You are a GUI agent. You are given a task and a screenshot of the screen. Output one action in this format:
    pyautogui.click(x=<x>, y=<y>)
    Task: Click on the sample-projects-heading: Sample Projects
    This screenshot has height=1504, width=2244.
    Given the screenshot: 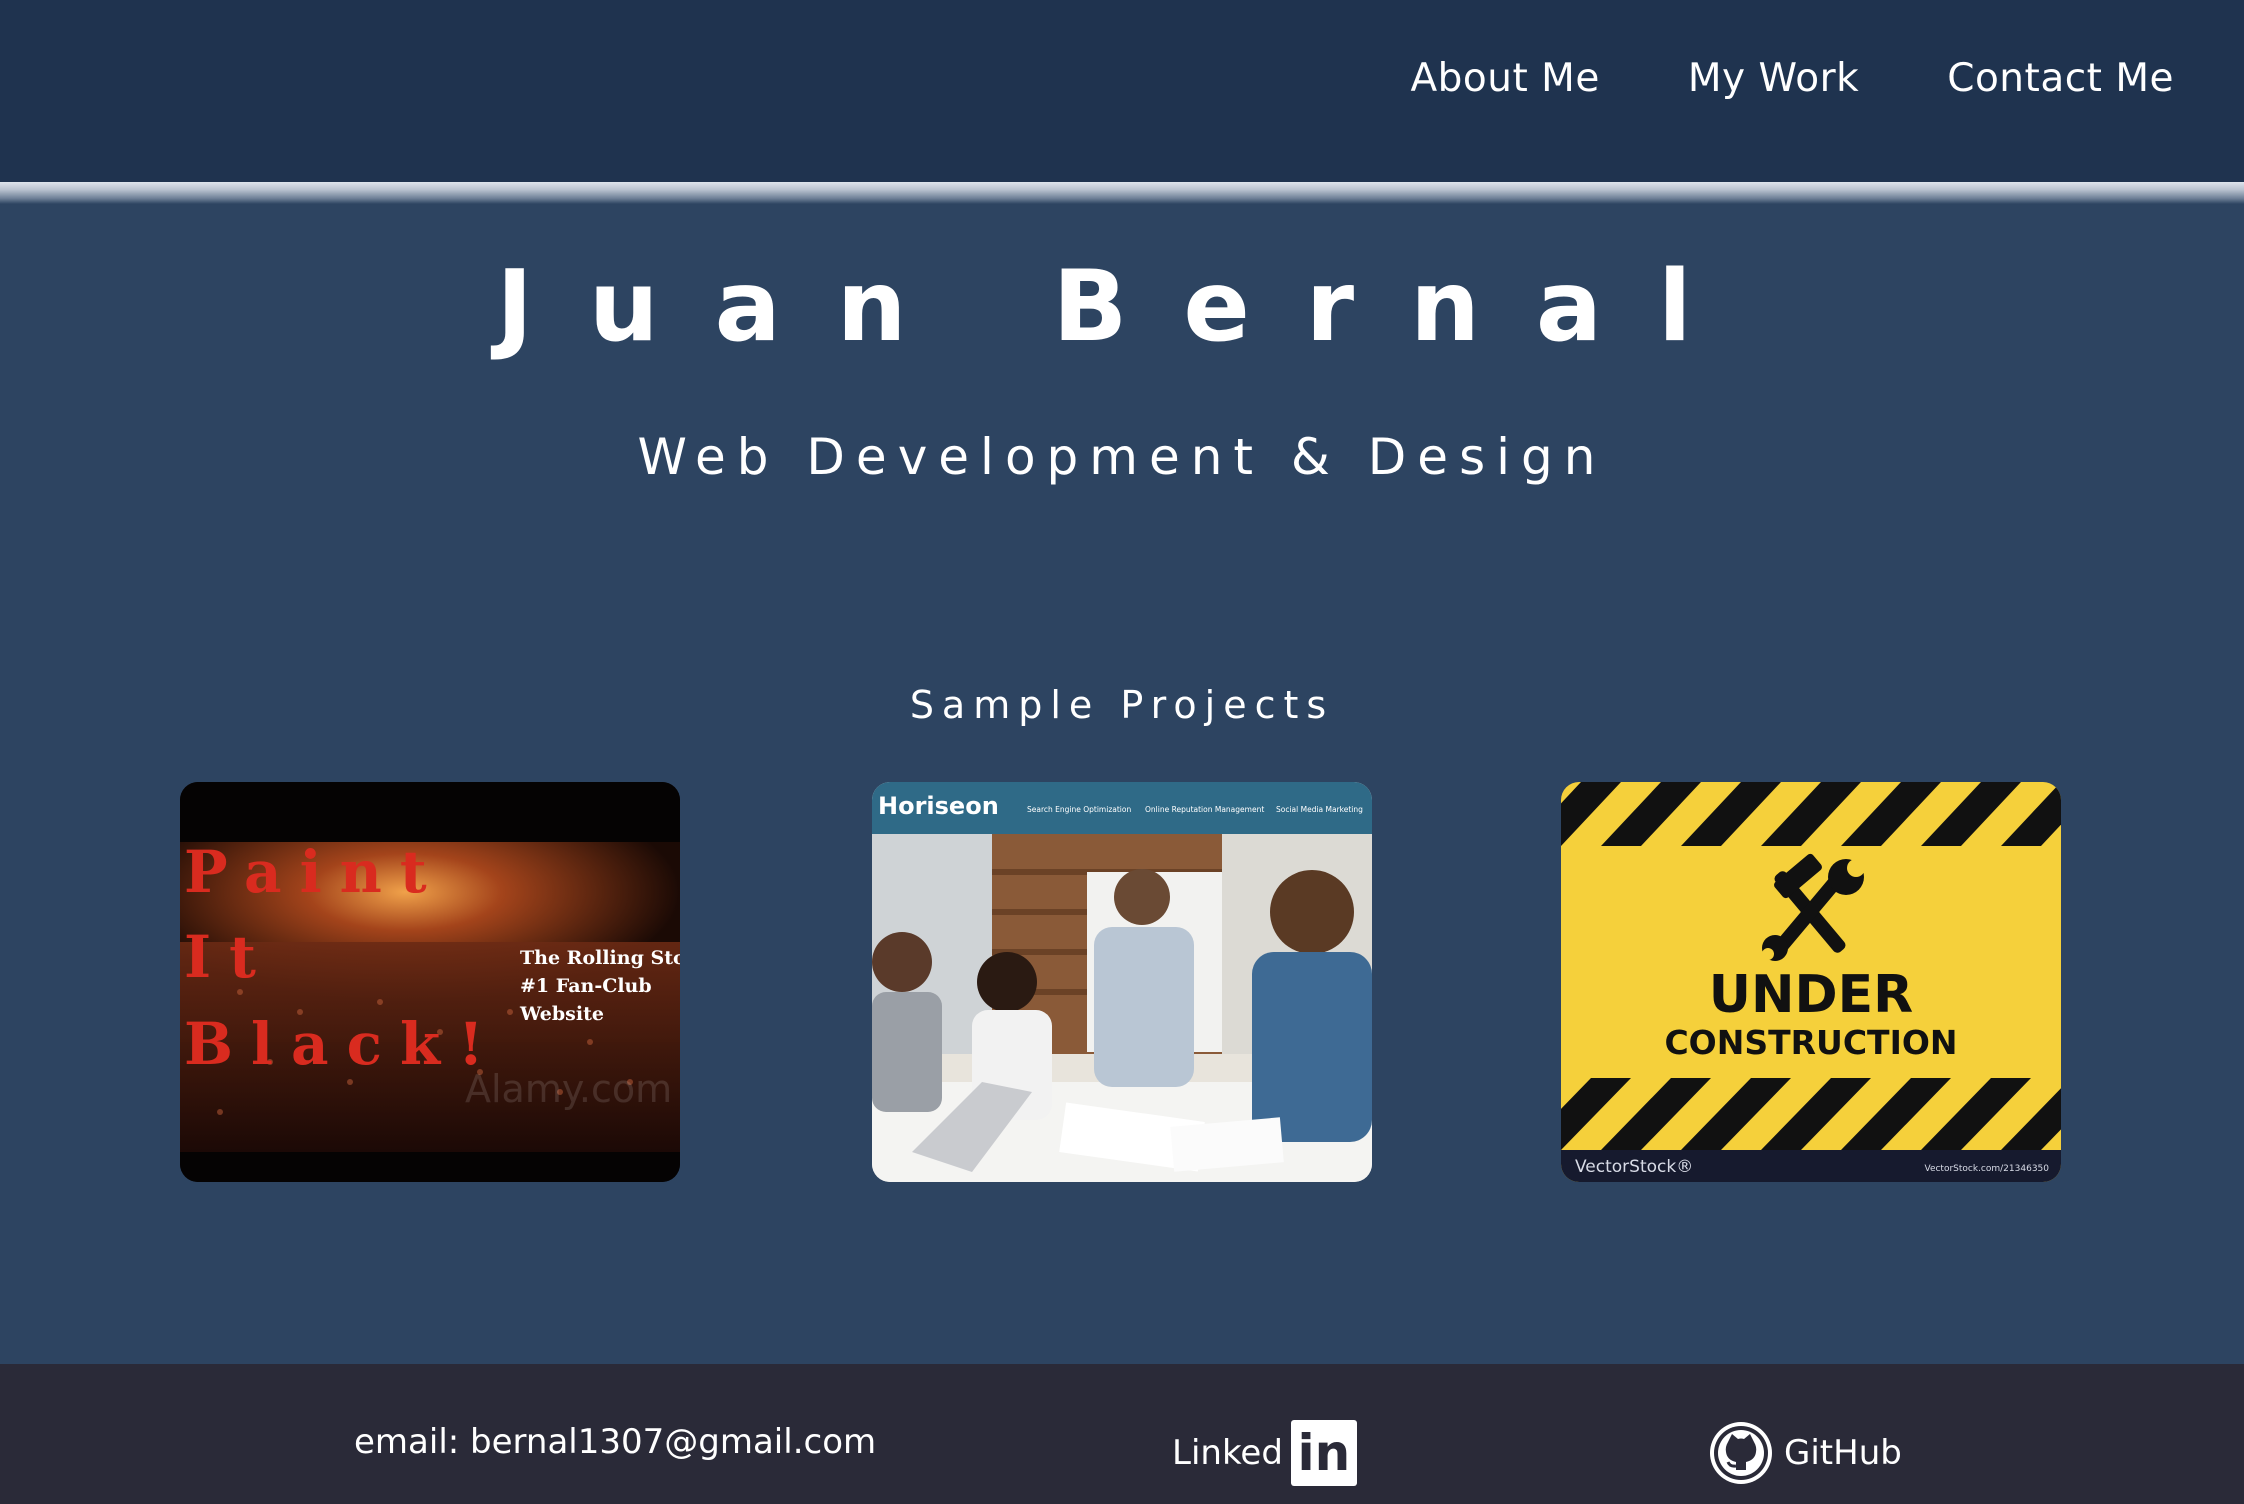 What is the action you would take?
    pyautogui.click(x=1122, y=705)
    